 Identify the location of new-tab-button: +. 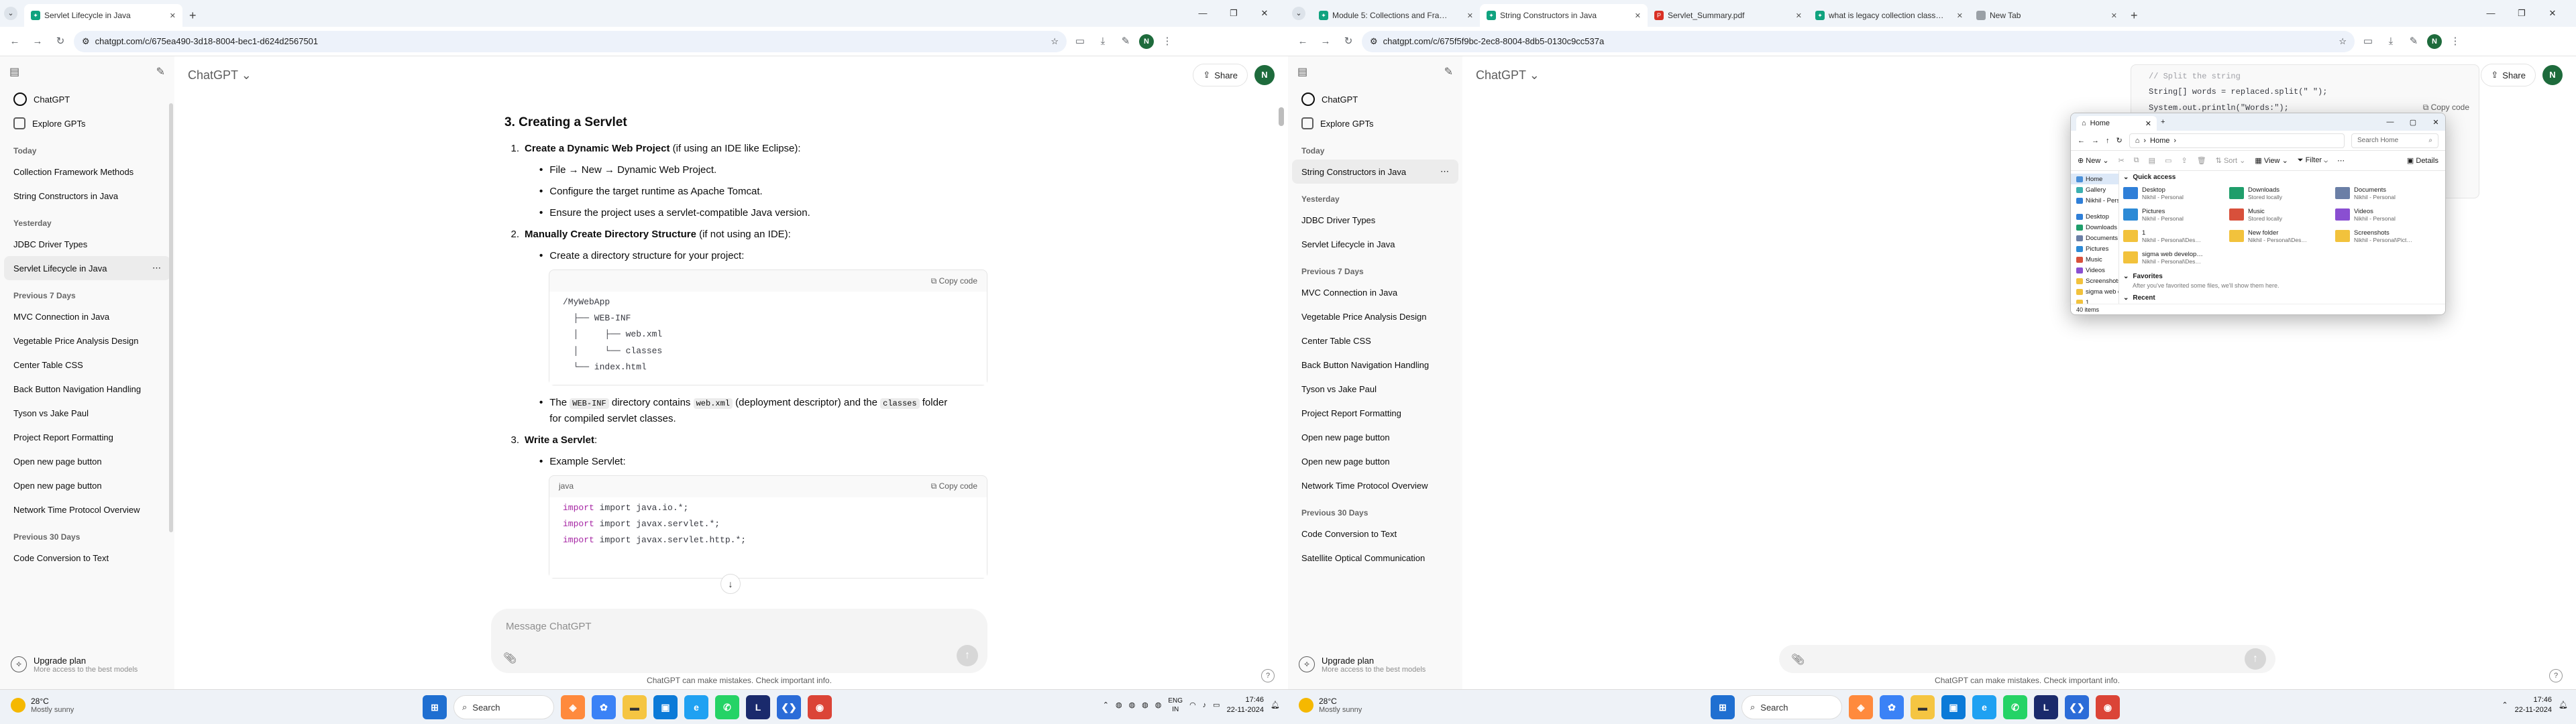
(2134, 15).